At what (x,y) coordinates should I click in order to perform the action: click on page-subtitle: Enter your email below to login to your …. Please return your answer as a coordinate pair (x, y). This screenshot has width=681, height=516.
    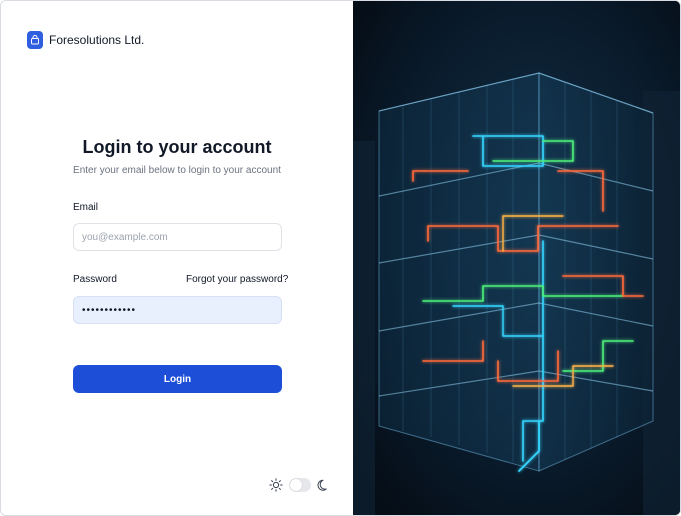
    Looking at the image, I should click on (177, 170).